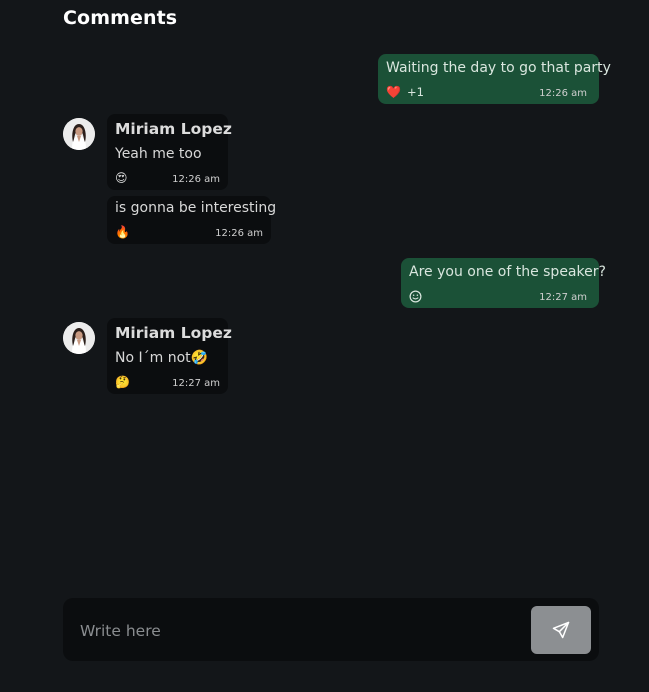 Image resolution: width=649 pixels, height=692 pixels. Describe the element at coordinates (393, 92) in the screenshot. I see `heart-emoji: ❤️` at that location.